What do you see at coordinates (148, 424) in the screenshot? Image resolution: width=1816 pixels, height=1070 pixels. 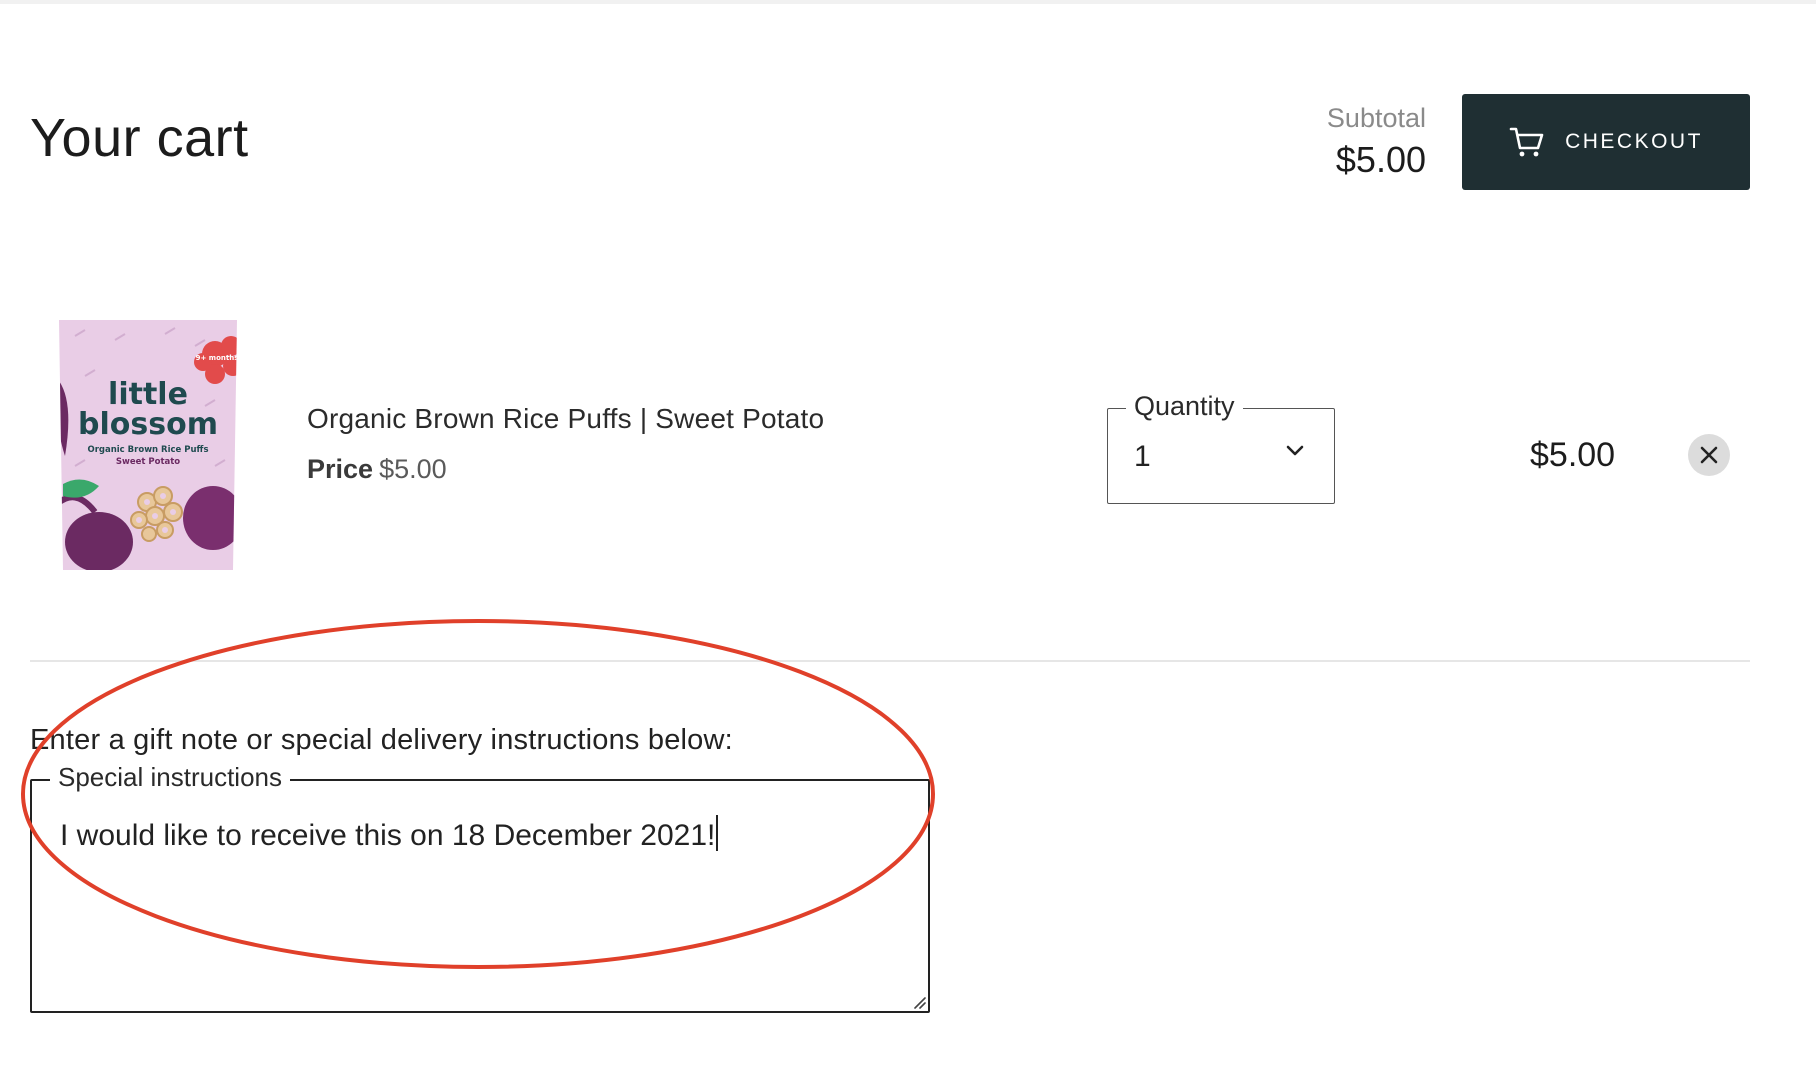 I see `package-brand-line2: blossom` at bounding box center [148, 424].